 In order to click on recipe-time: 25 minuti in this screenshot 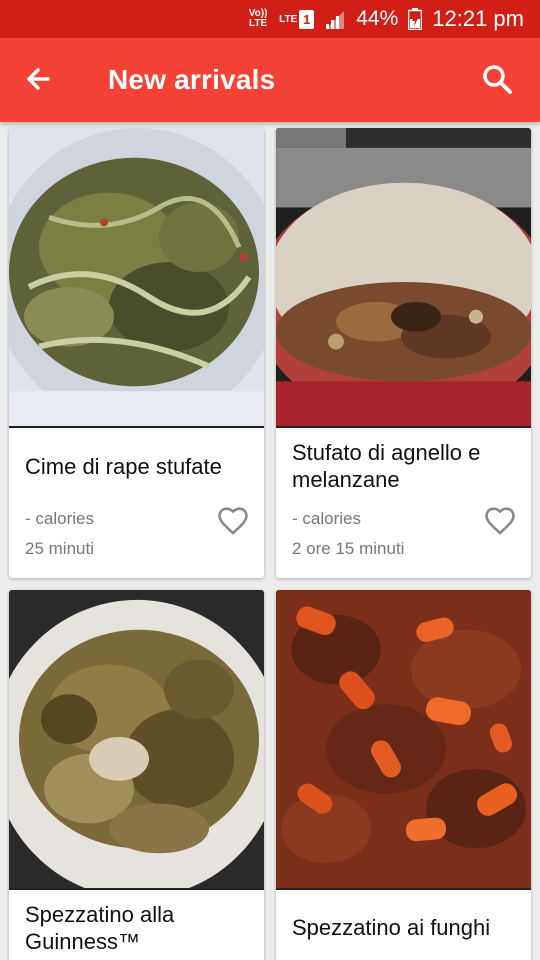, I will do `click(59, 548)`.